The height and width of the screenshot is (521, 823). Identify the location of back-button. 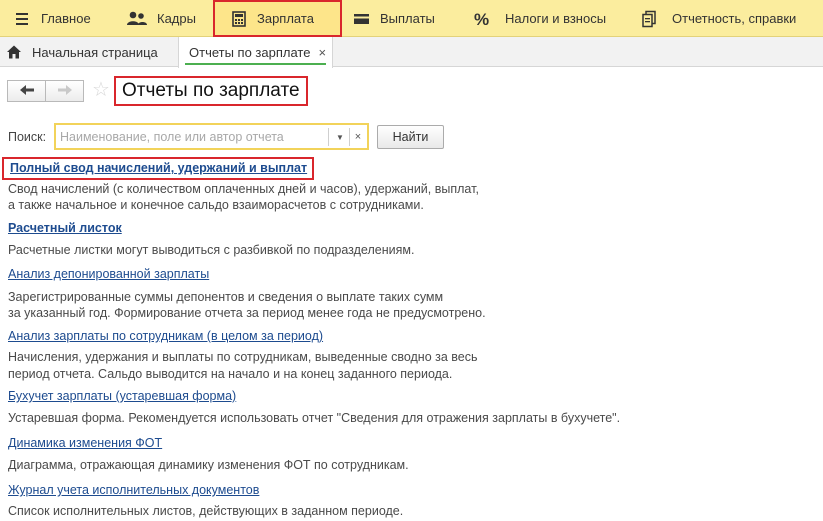
(26, 91).